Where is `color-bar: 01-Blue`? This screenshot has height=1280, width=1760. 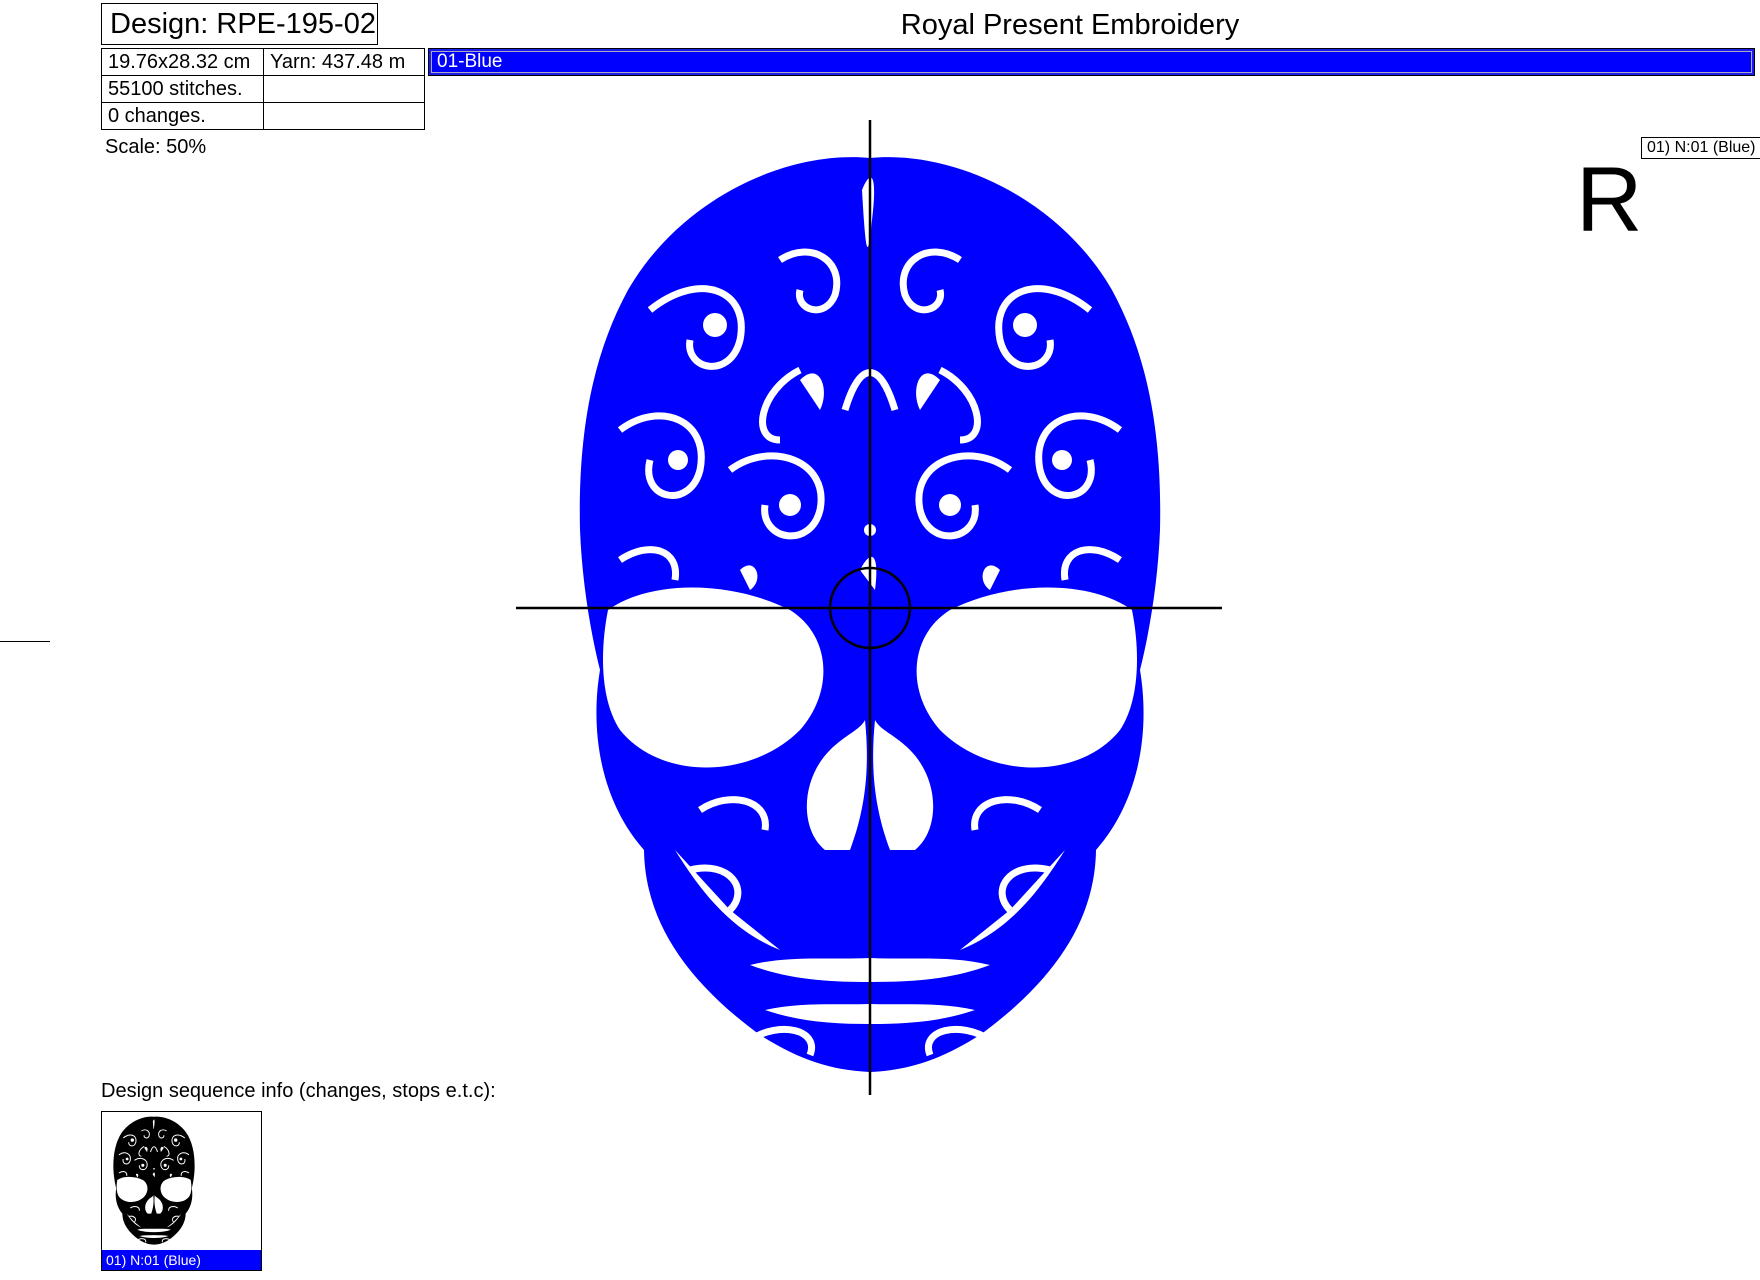
color-bar: 01-Blue is located at coordinates (1091, 62).